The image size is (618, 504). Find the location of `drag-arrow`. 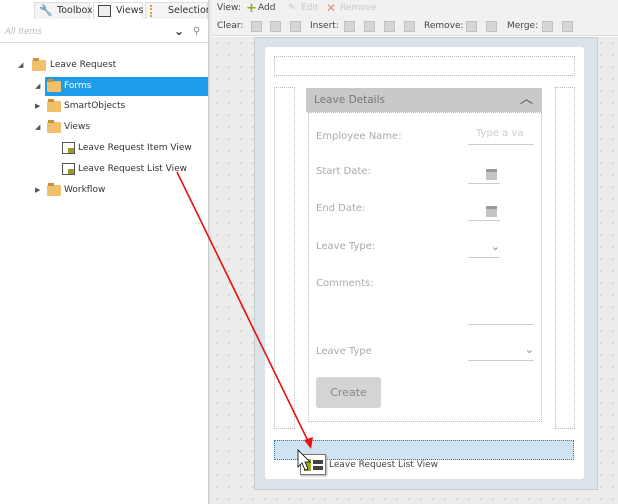

drag-arrow is located at coordinates (244, 321).